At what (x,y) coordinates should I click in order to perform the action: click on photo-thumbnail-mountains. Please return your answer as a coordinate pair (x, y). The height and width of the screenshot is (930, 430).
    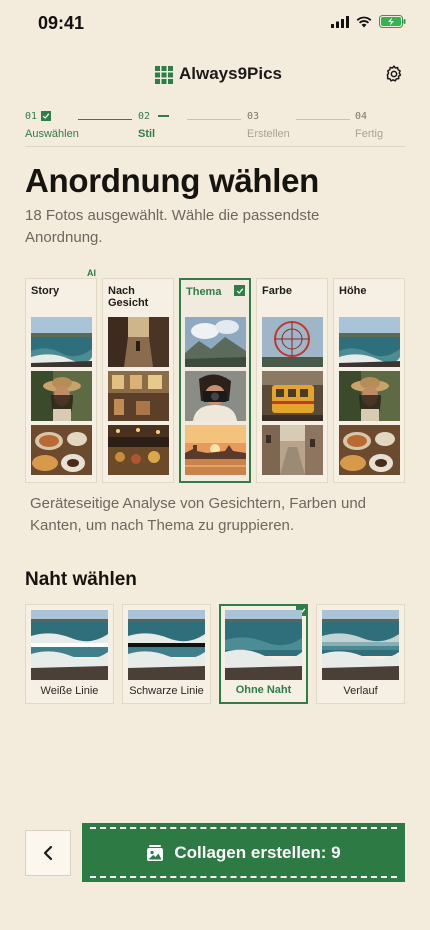
    Looking at the image, I should click on (215, 342).